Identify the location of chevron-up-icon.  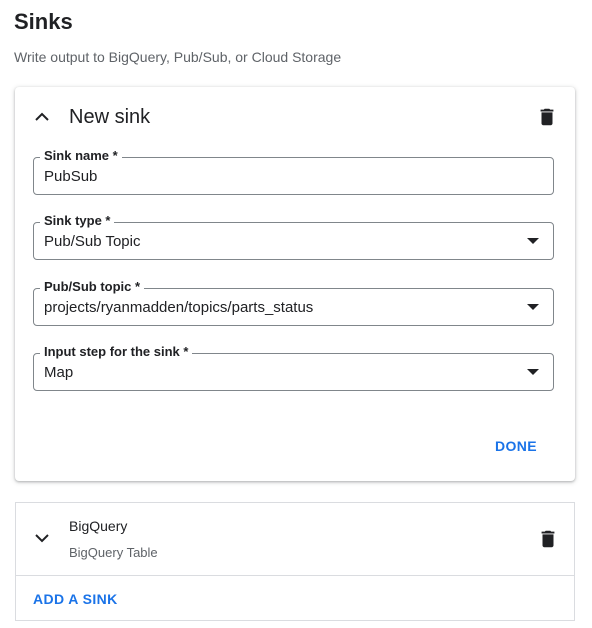
(42, 117).